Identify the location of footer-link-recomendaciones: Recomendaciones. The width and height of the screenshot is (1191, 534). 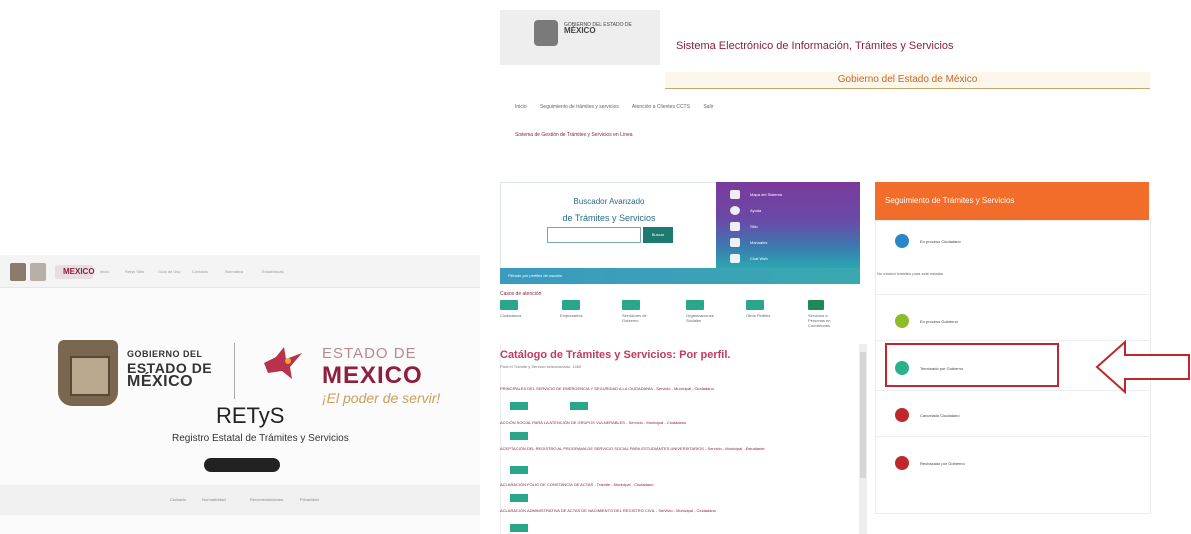
(266, 499).